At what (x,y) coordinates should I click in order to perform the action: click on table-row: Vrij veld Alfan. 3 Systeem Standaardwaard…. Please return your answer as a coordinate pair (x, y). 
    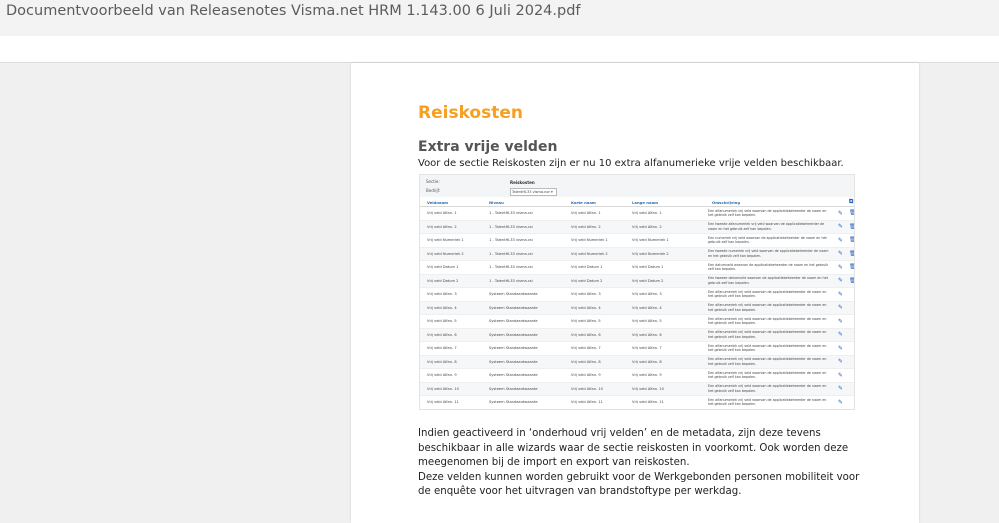
    Looking at the image, I should click on (637, 294).